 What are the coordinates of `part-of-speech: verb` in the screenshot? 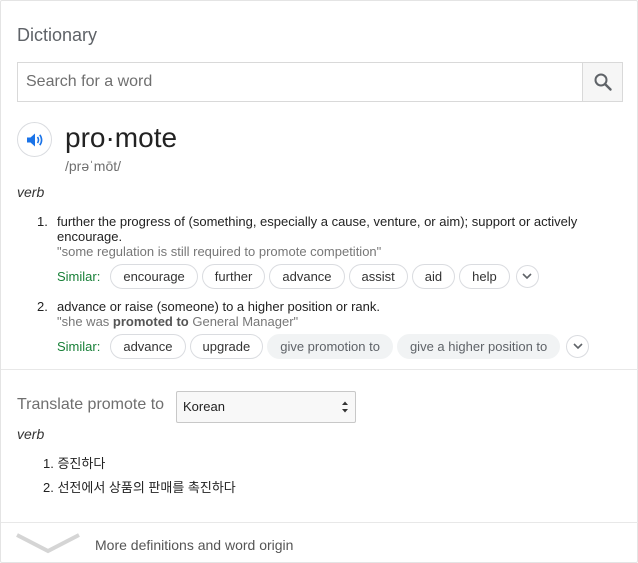 It's located at (31, 192).